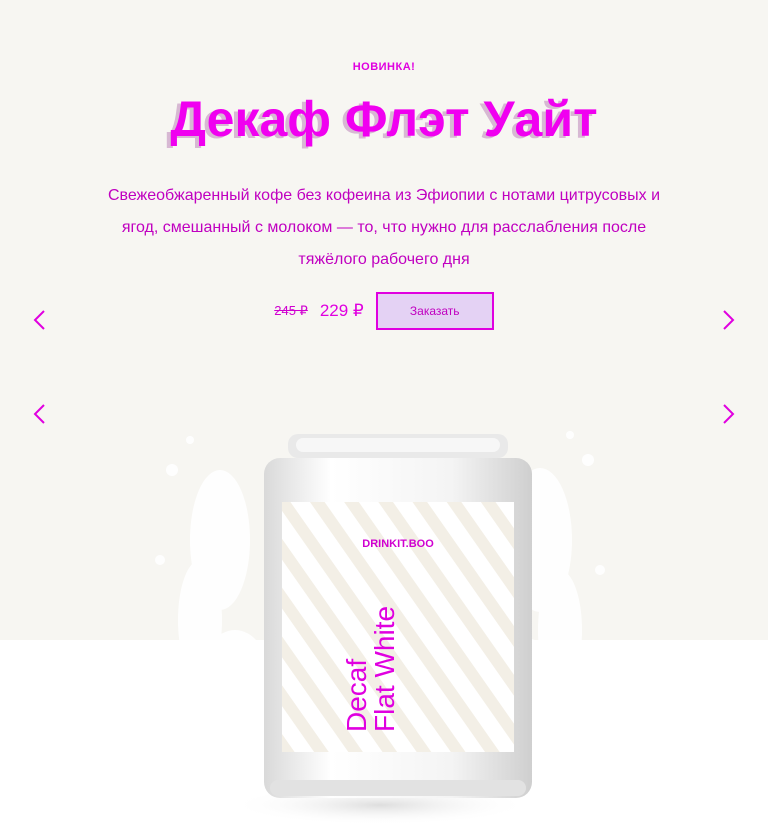 The height and width of the screenshot is (833, 768). I want to click on can-name-line1: Decaf, so click(356, 695).